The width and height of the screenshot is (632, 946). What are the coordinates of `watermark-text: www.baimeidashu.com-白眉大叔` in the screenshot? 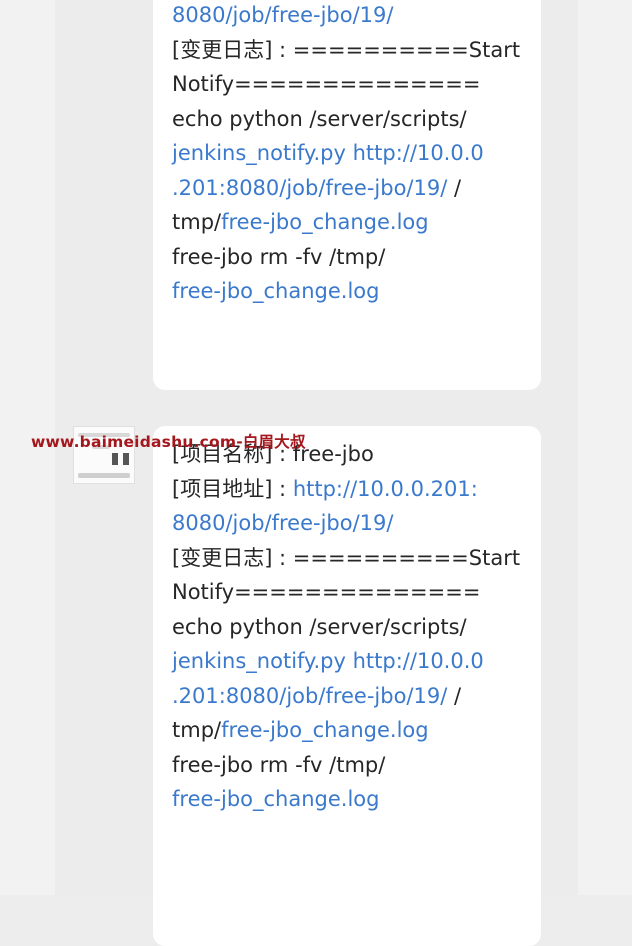 It's located at (168, 442).